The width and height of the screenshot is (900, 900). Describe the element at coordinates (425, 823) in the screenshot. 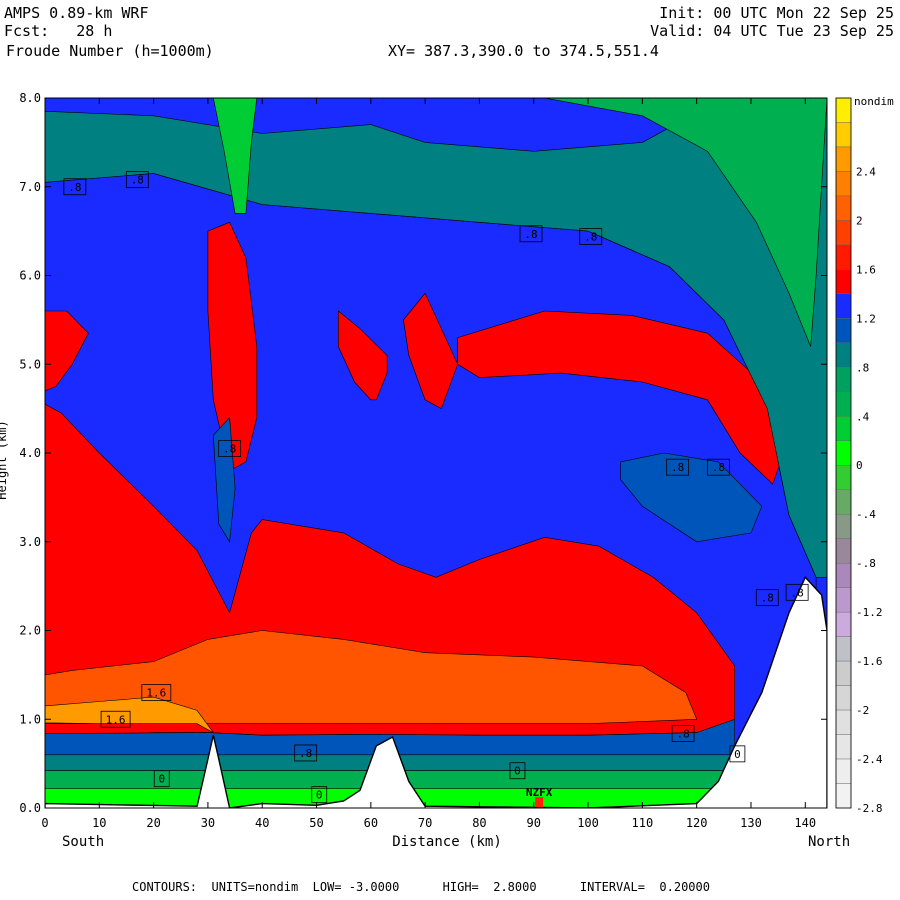

I see `x-tick-label: 70` at that location.